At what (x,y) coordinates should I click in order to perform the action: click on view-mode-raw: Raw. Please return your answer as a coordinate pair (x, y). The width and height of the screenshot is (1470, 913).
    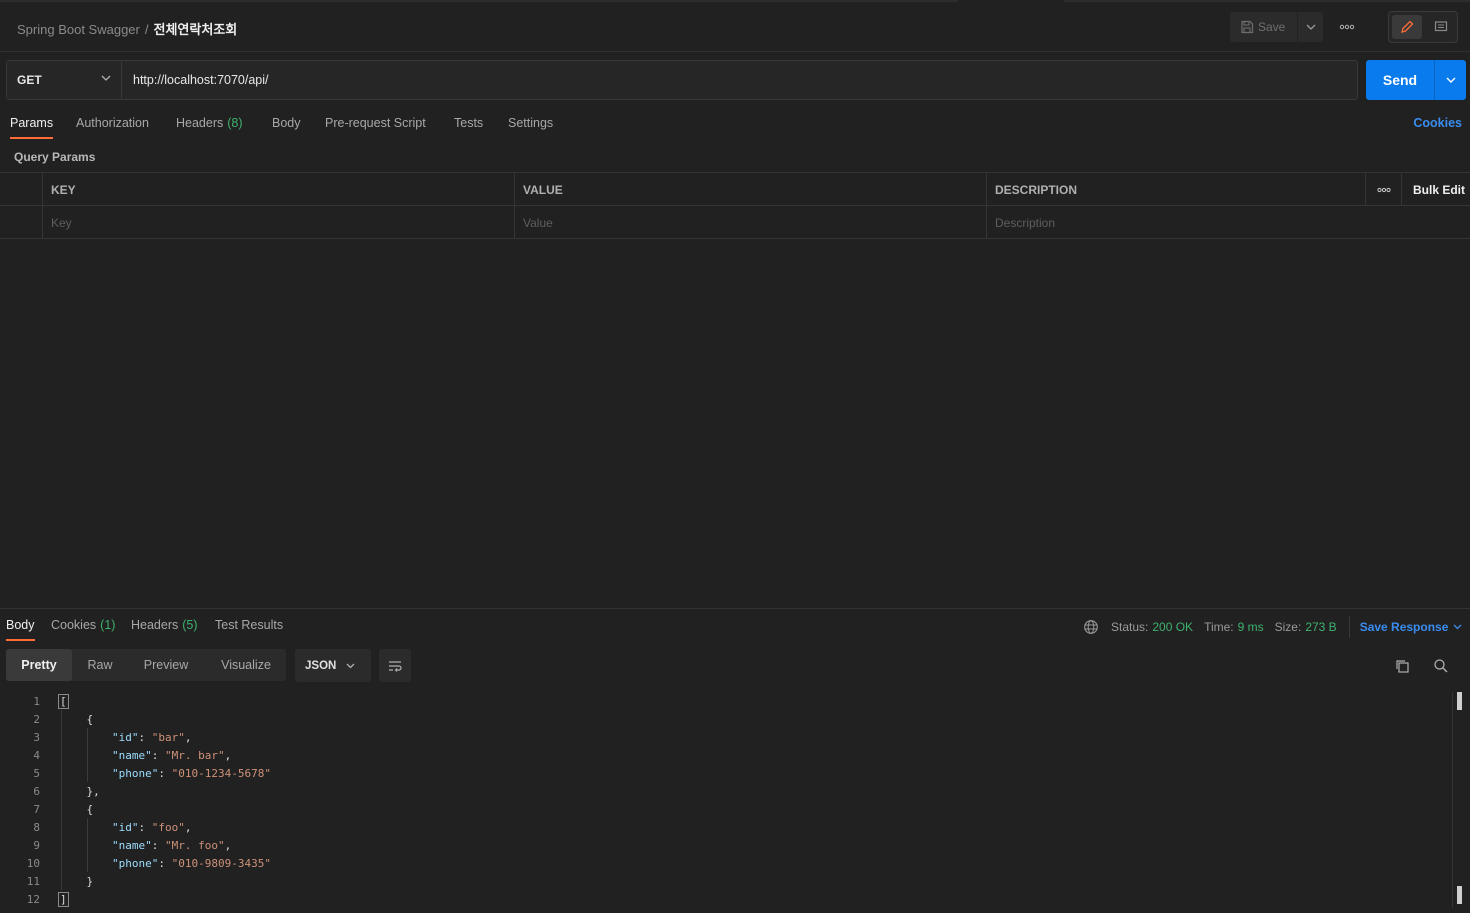
    Looking at the image, I should click on (100, 665).